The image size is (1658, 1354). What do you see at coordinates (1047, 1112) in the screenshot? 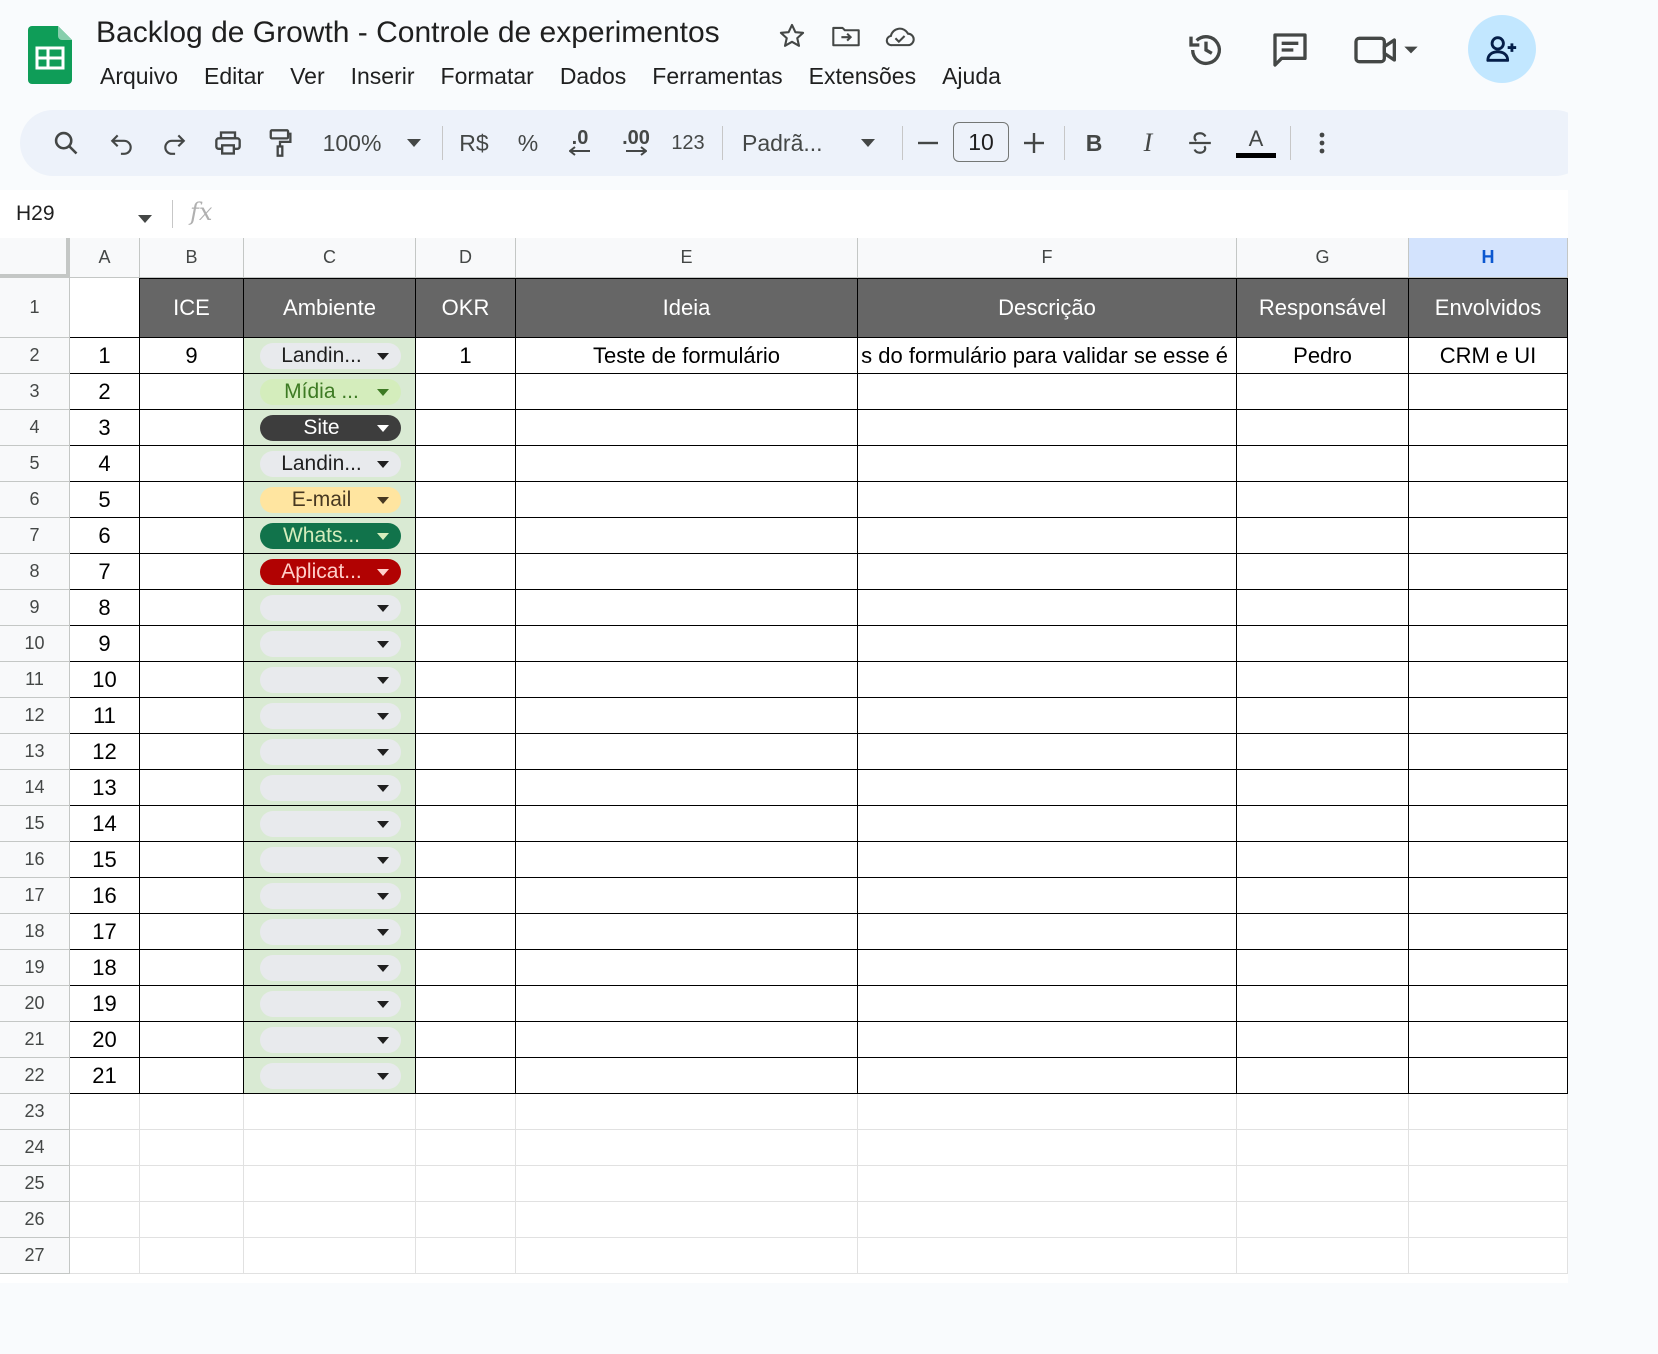
I see `cell-f23` at bounding box center [1047, 1112].